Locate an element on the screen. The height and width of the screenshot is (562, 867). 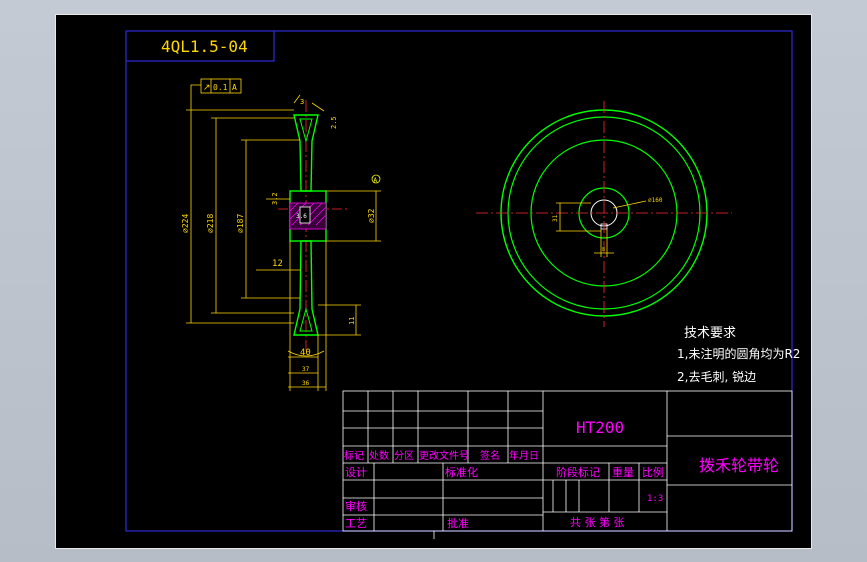
dim-angle: 3 is located at coordinates (302, 102).